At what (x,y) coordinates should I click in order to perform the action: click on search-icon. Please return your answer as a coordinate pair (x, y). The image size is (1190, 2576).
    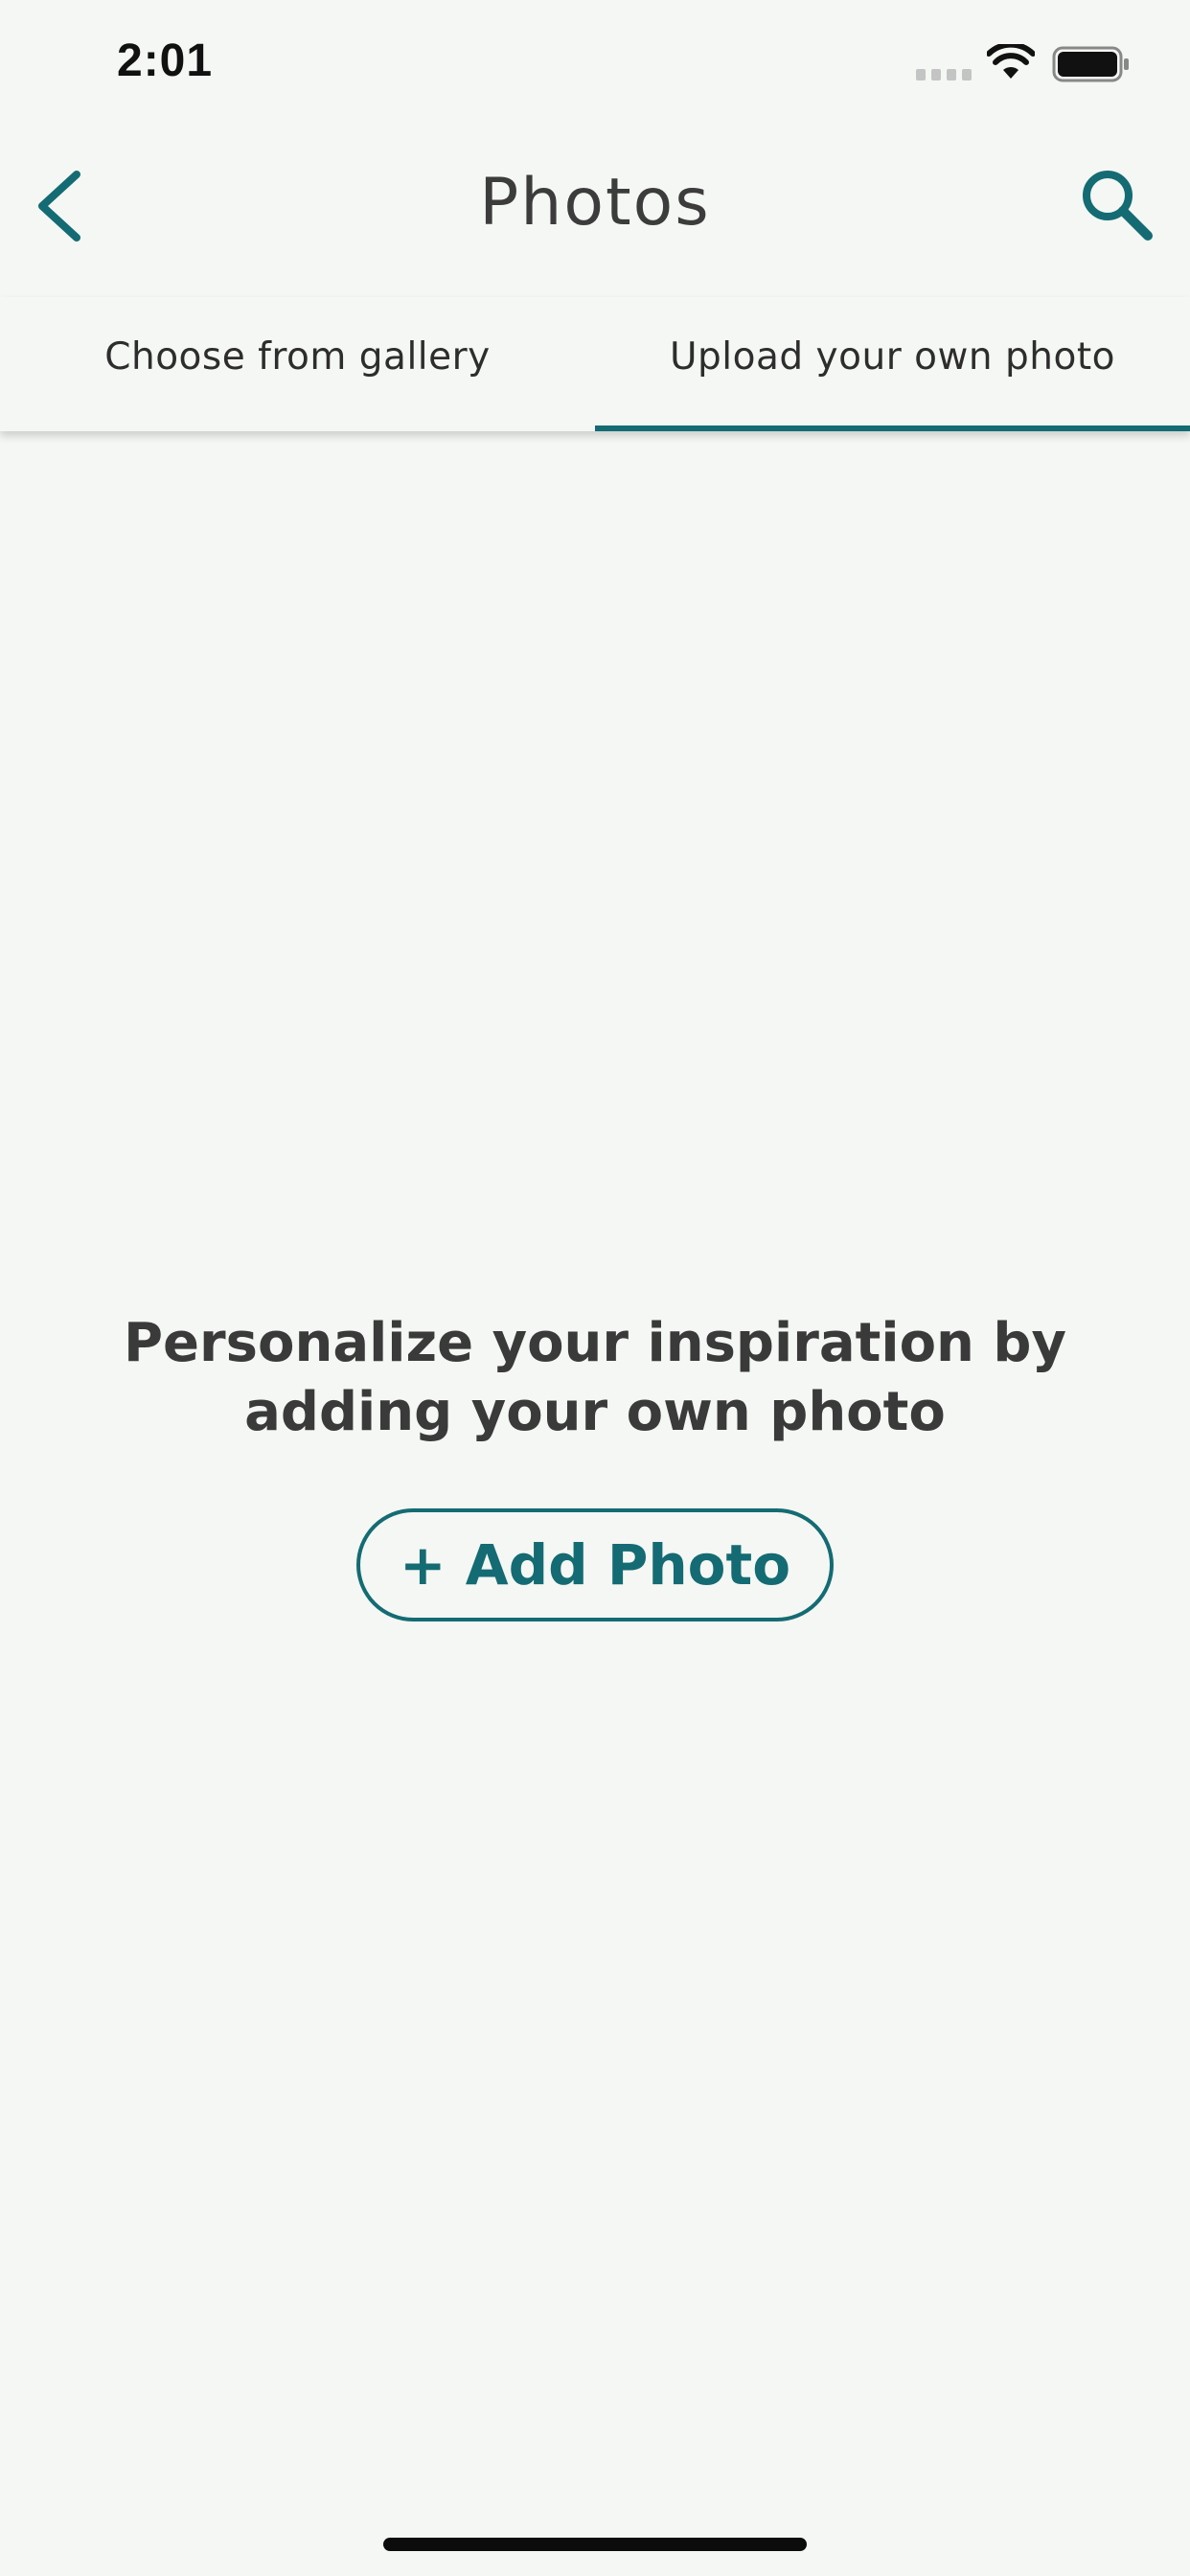
    Looking at the image, I should click on (1118, 206).